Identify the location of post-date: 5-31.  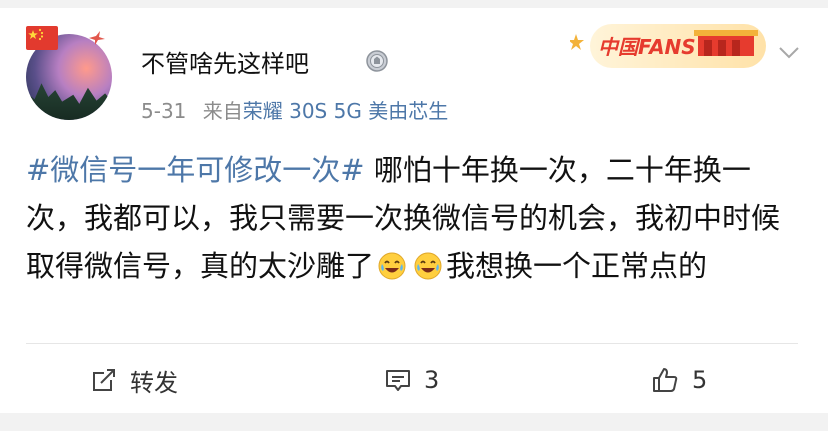
(164, 111).